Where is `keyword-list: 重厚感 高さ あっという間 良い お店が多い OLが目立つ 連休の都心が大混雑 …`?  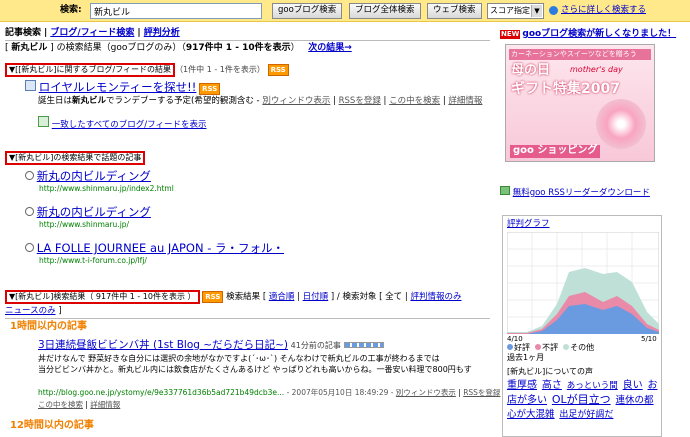 keyword-list: 重厚感 高さ あっという間 良い お店が多い OLが目立つ 連休の都心が大混雑 … is located at coordinates (583, 400).